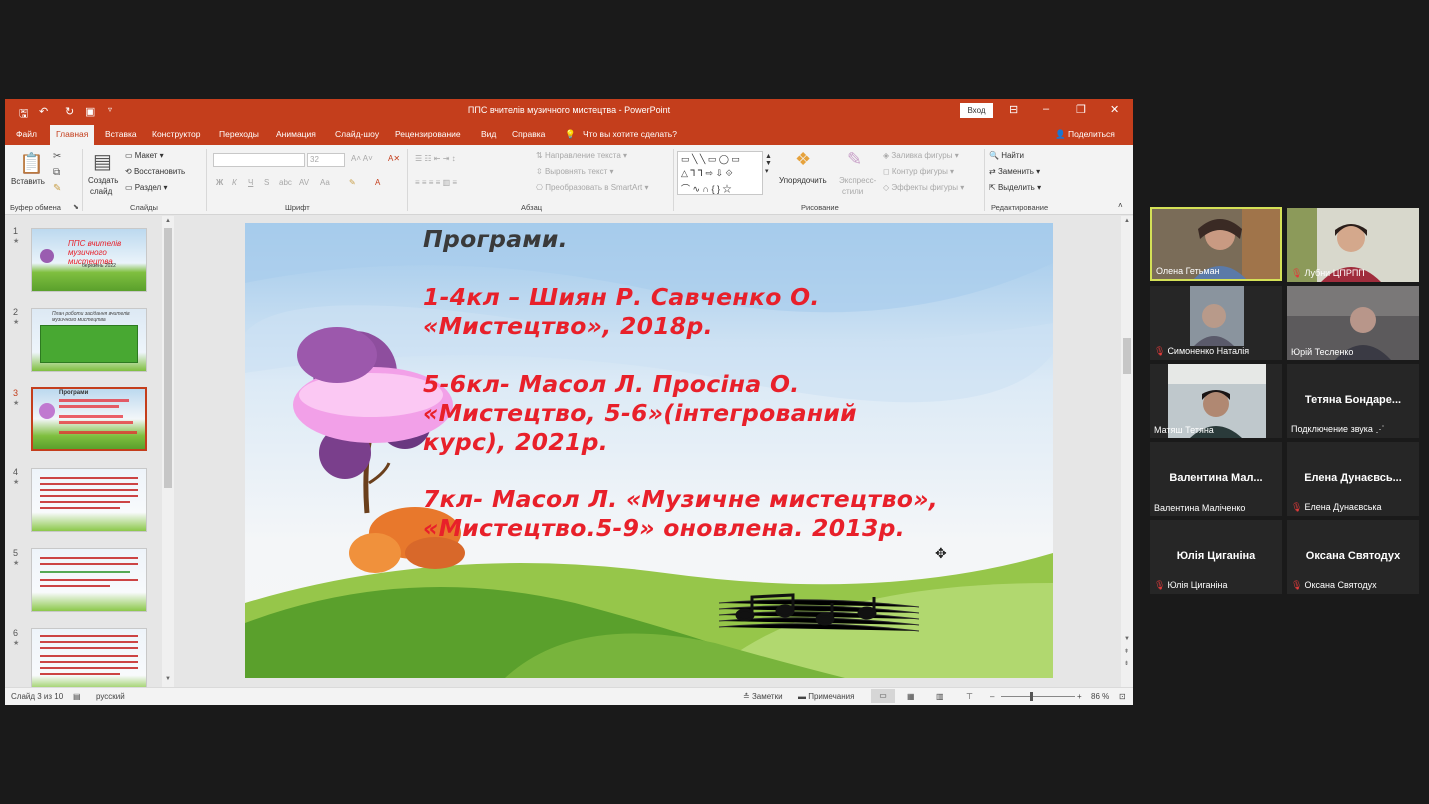 This screenshot has height=804, width=1429. What do you see at coordinates (1216, 401) in the screenshot?
I see `participant-tile: Матяш Тетяна` at bounding box center [1216, 401].